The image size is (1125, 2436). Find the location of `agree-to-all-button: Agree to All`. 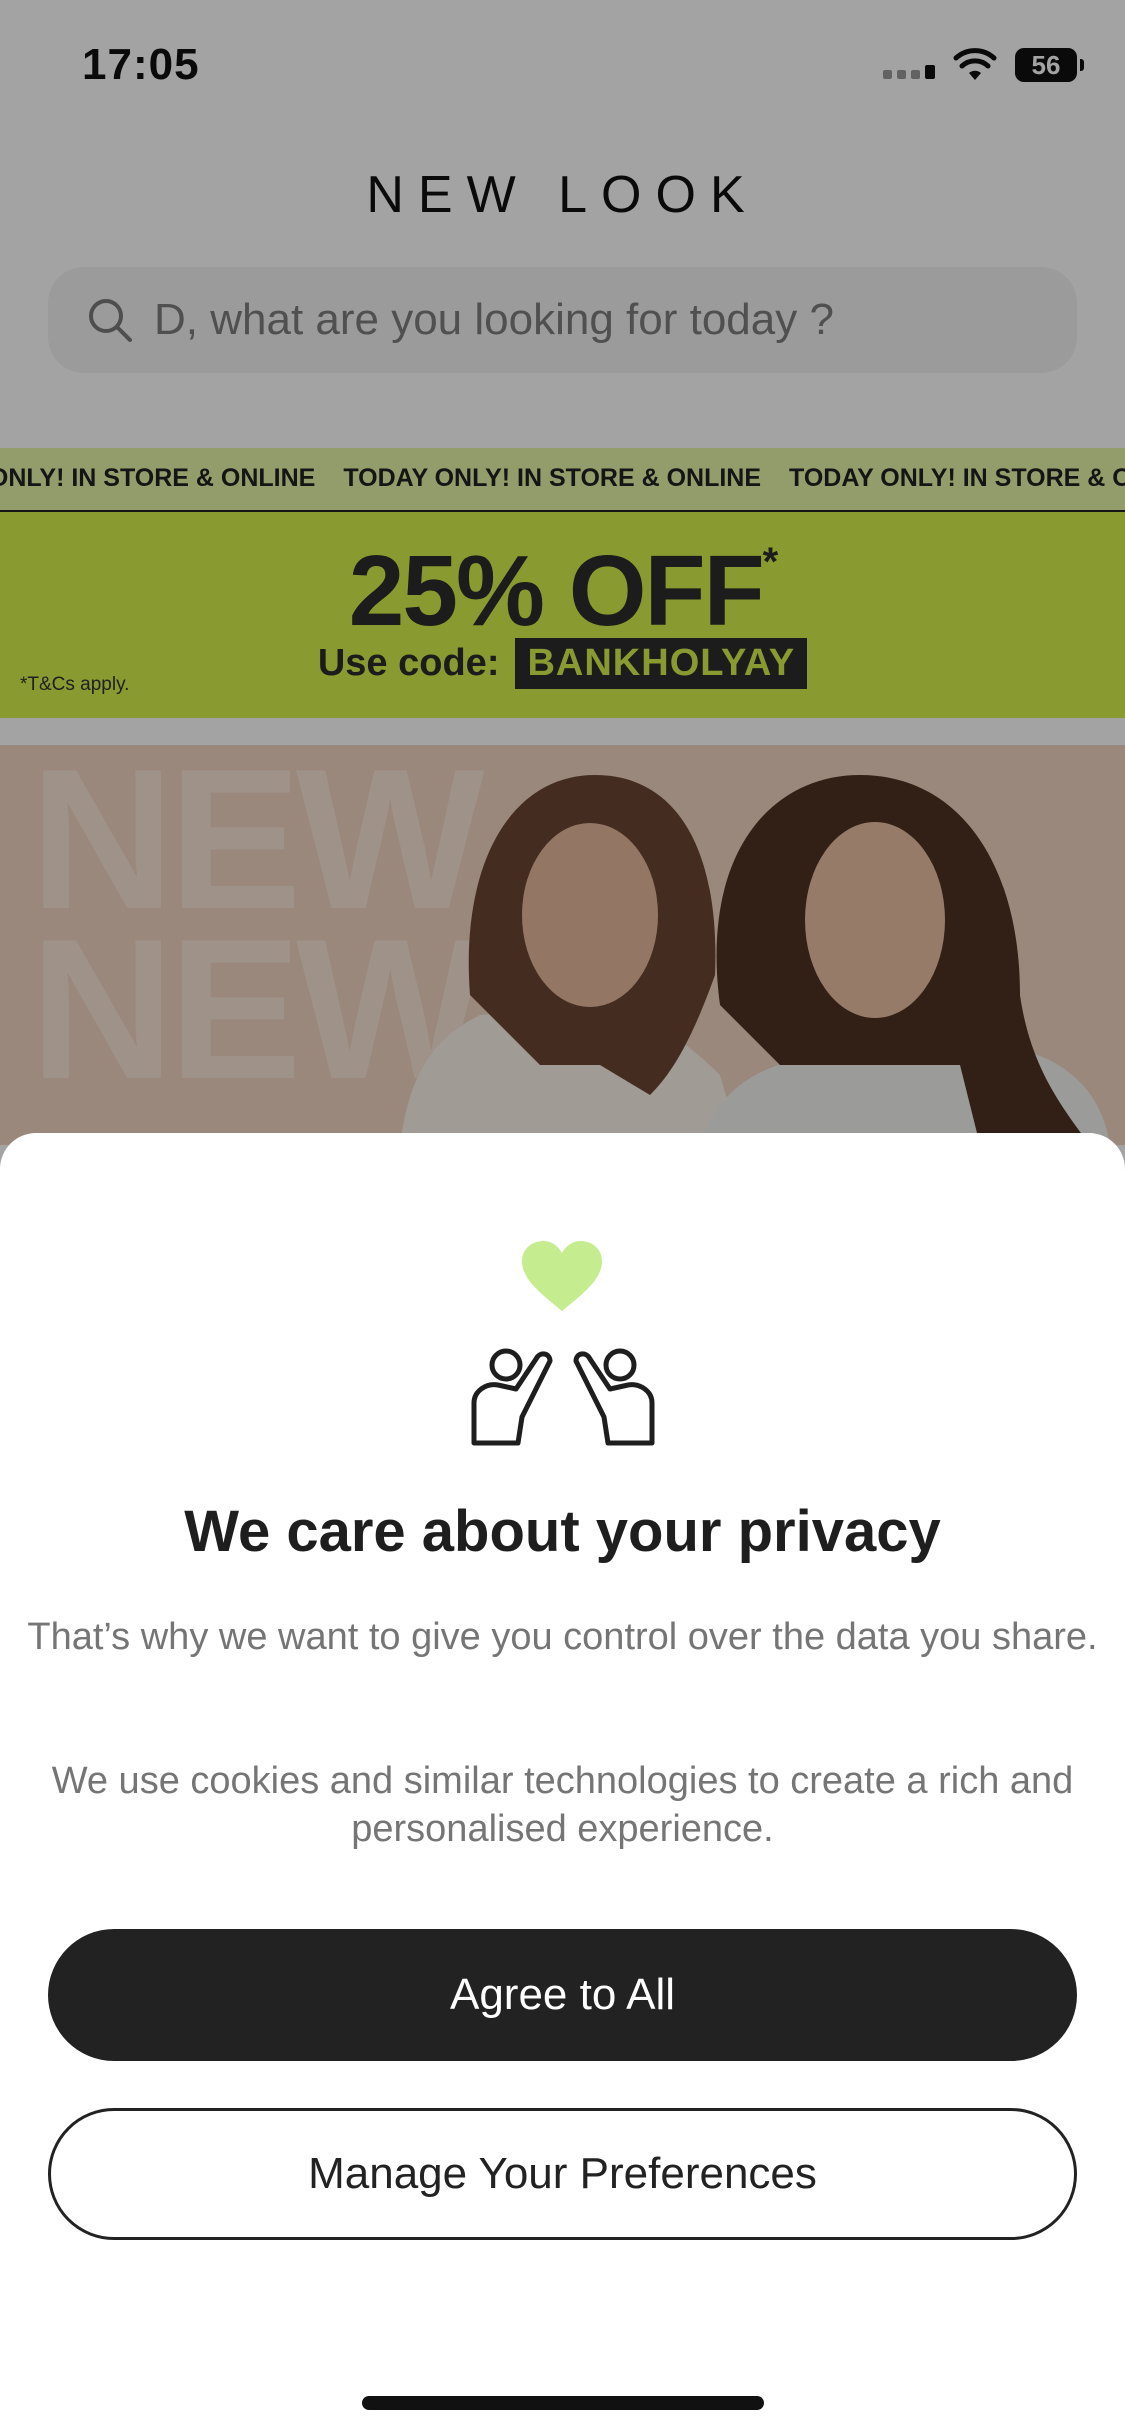

agree-to-all-button: Agree to All is located at coordinates (562, 1995).